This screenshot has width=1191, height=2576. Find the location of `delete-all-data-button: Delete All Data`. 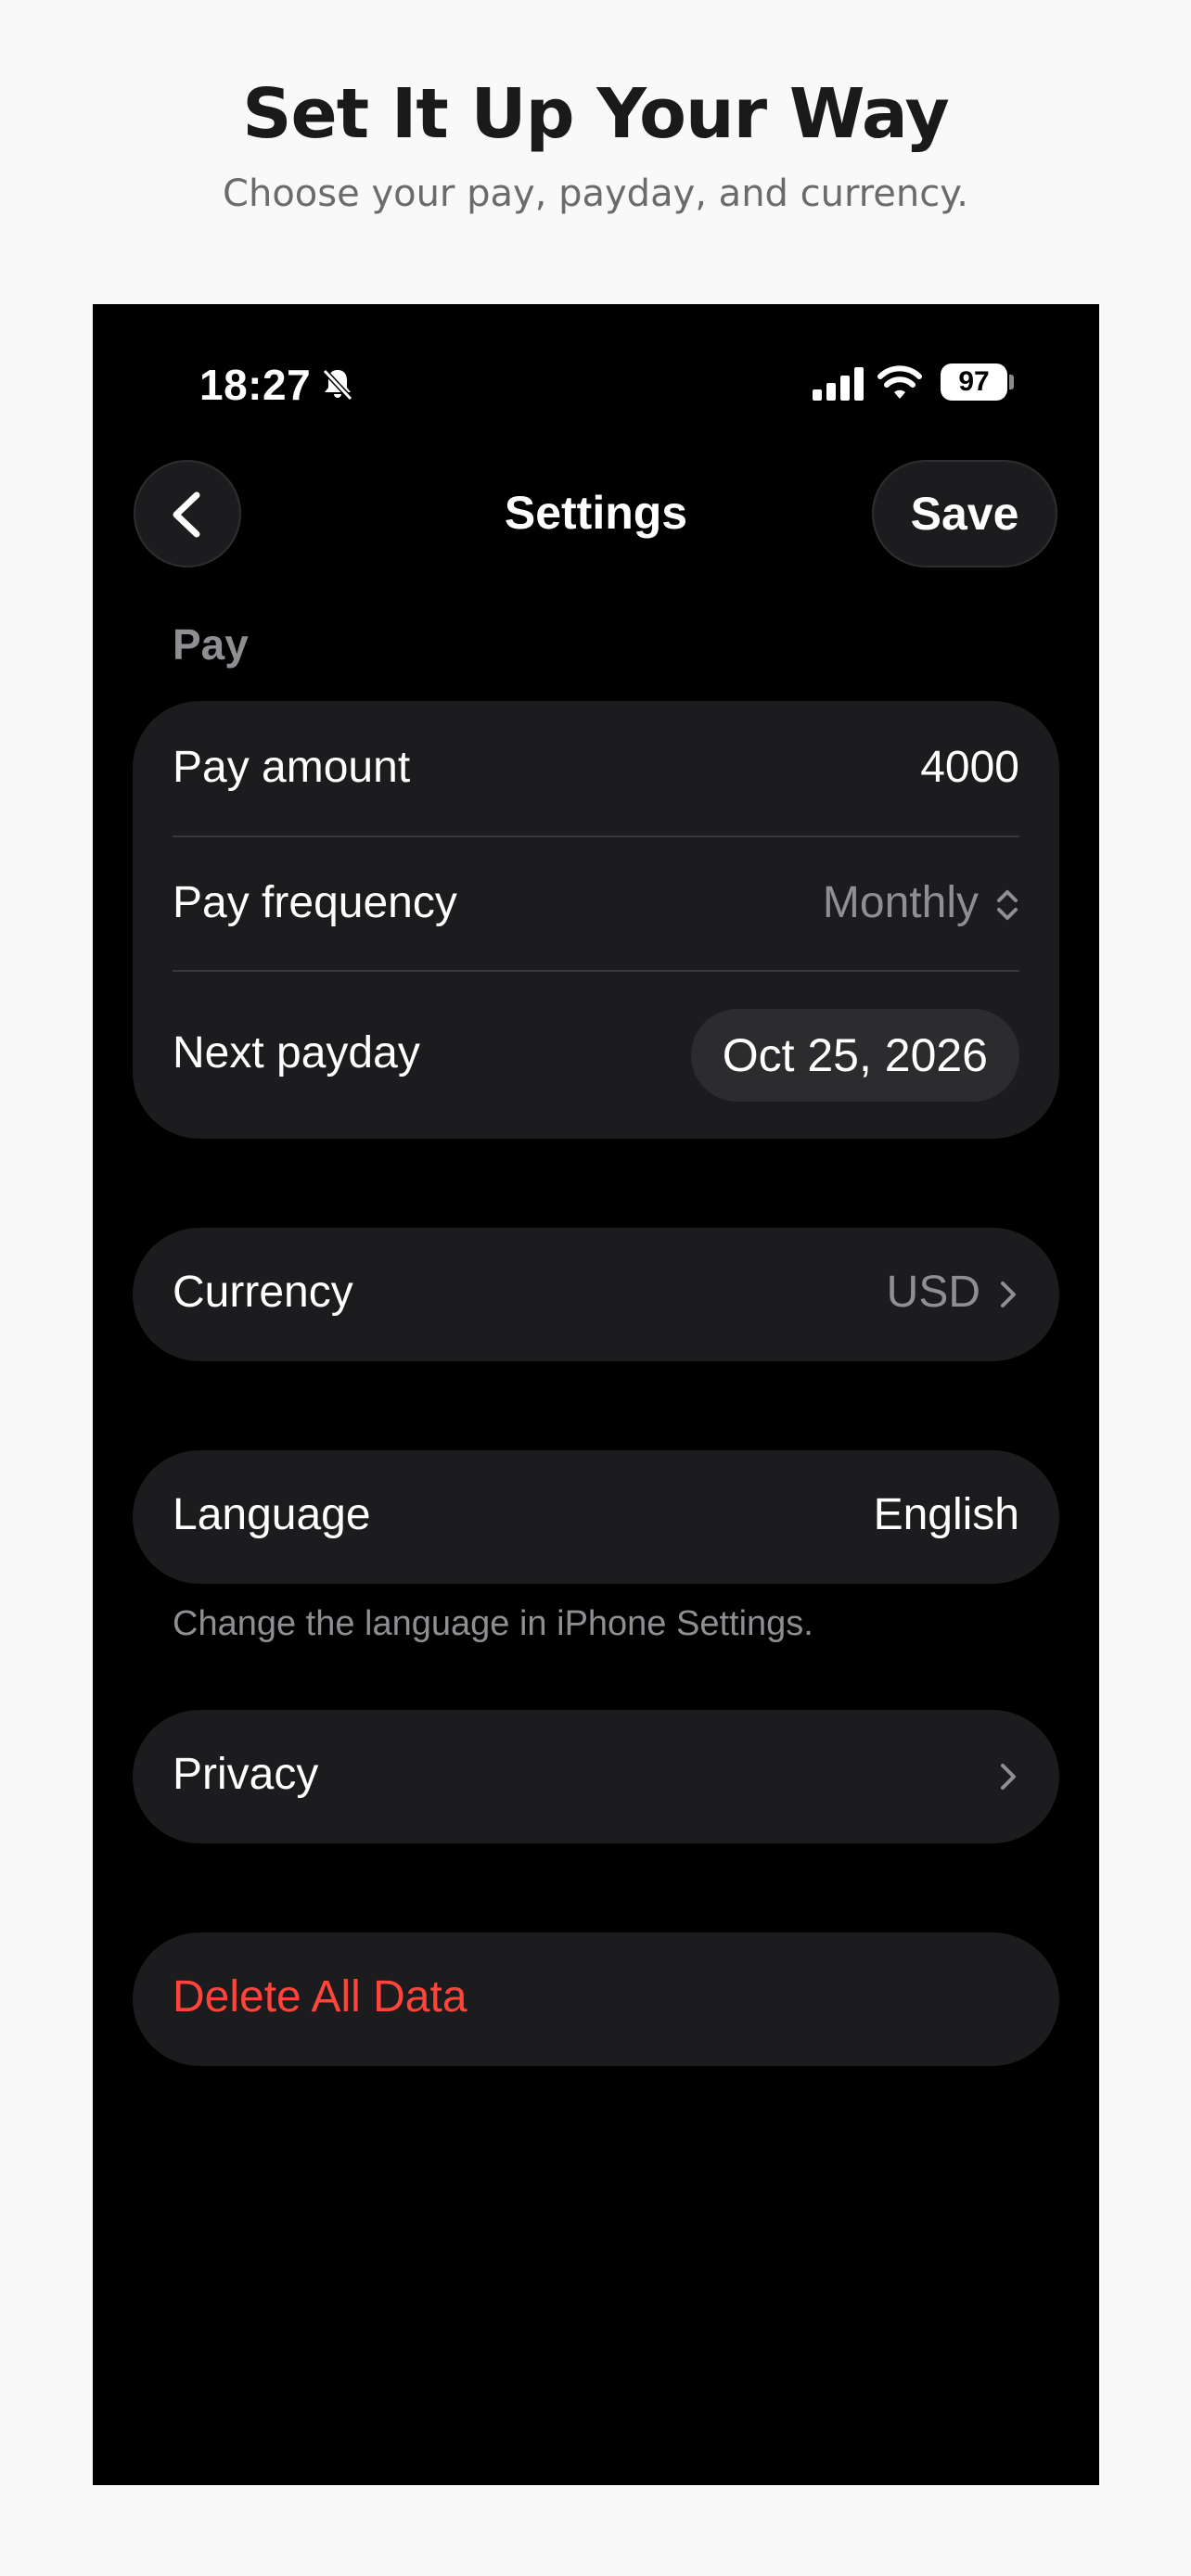

delete-all-data-button: Delete All Data is located at coordinates (596, 1999).